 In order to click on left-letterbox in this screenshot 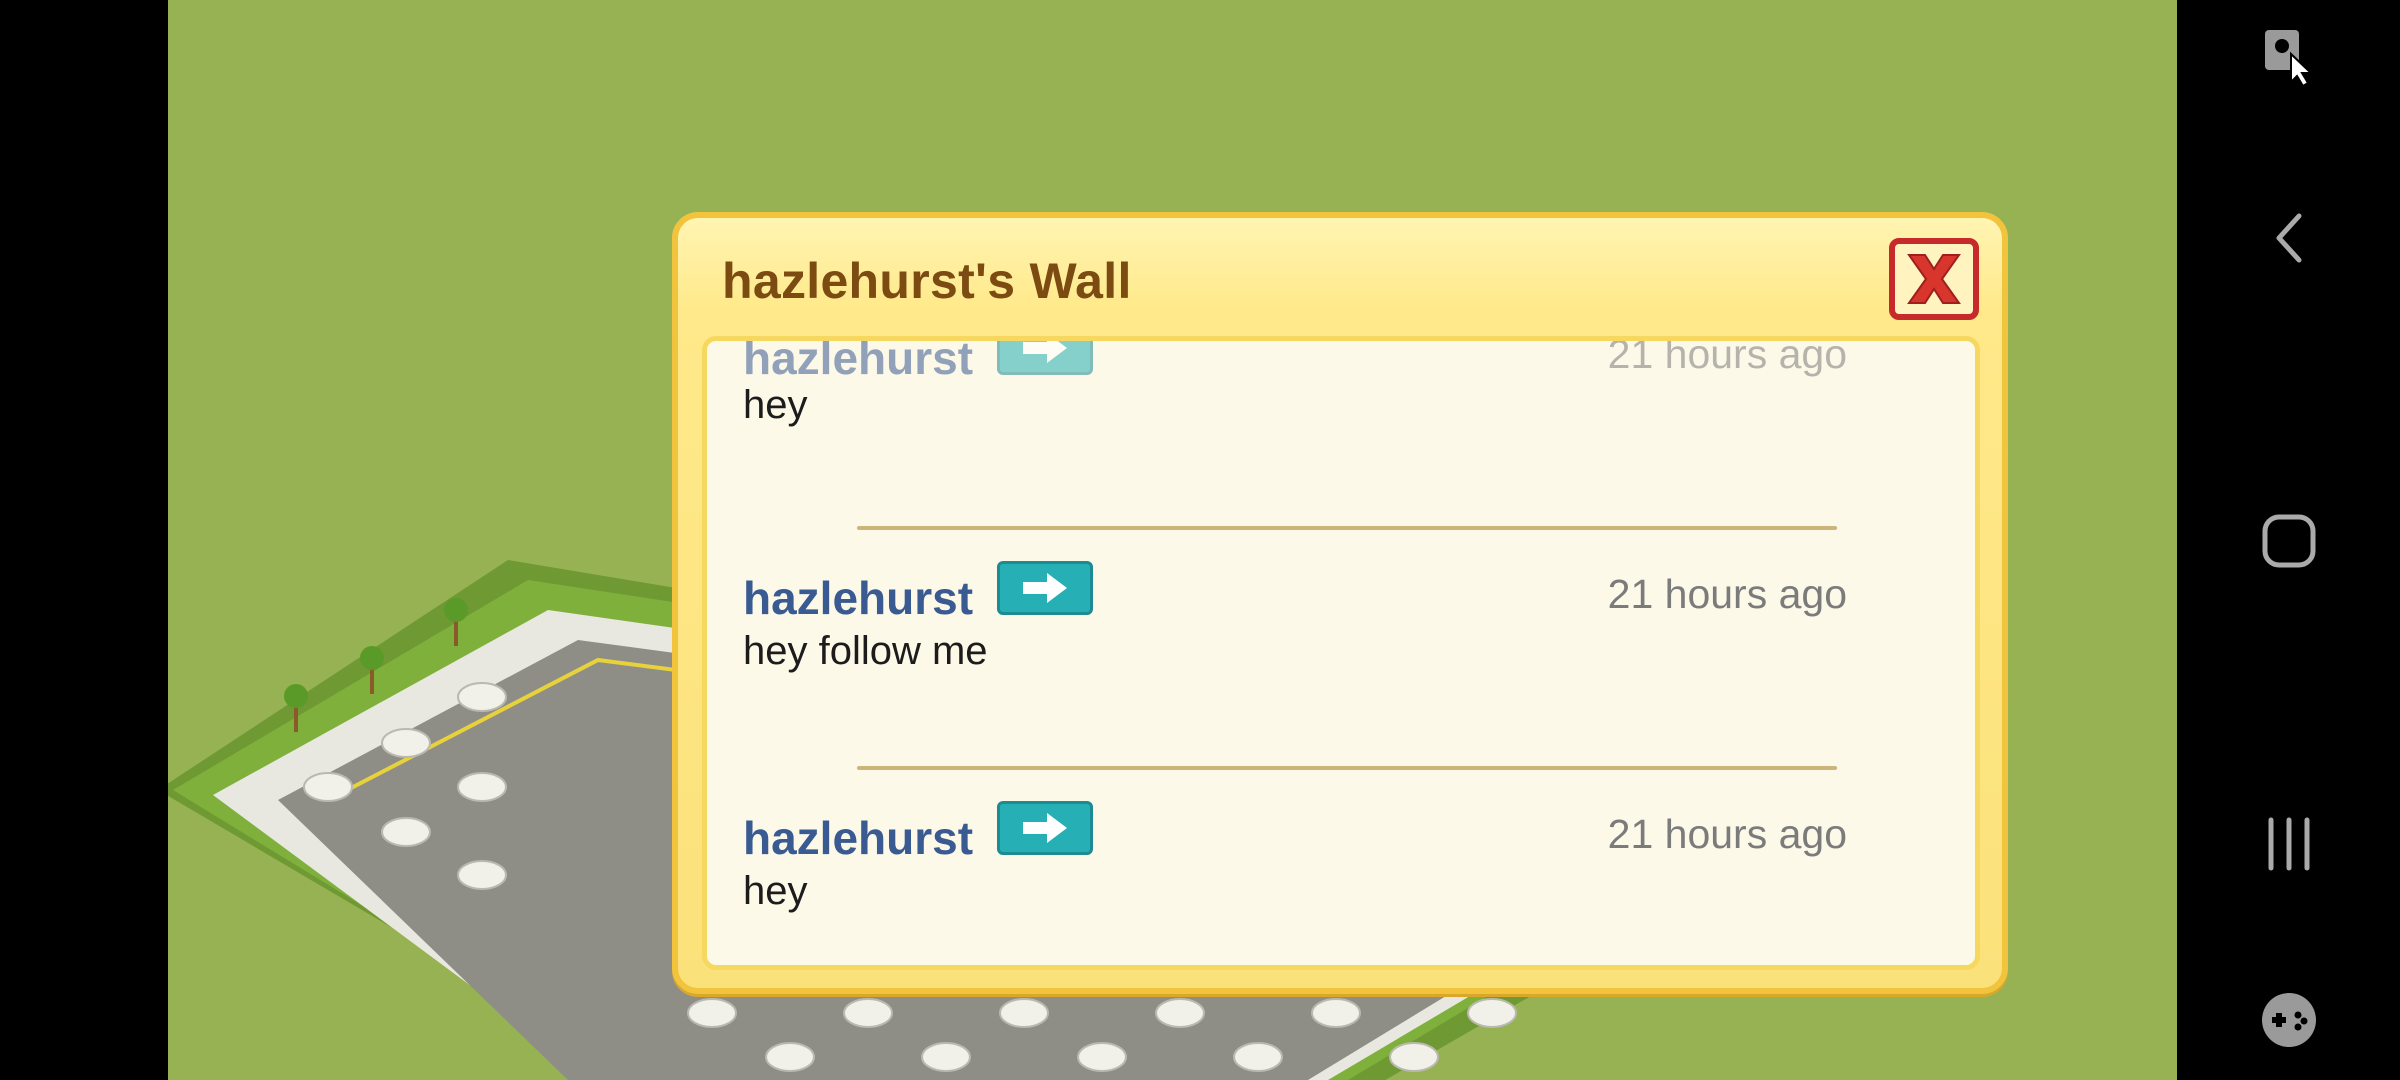, I will do `click(84, 540)`.